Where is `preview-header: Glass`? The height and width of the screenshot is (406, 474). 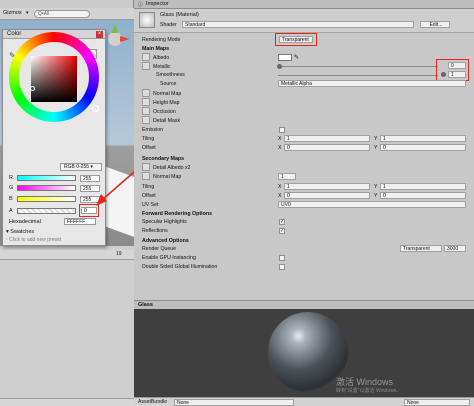
preview-header: Glass is located at coordinates (304, 304).